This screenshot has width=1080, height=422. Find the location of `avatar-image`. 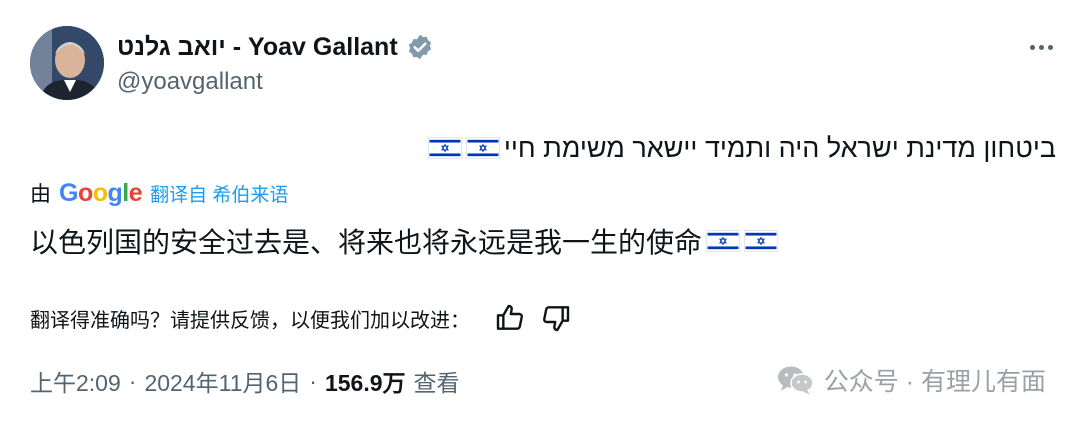

avatar-image is located at coordinates (67, 63).